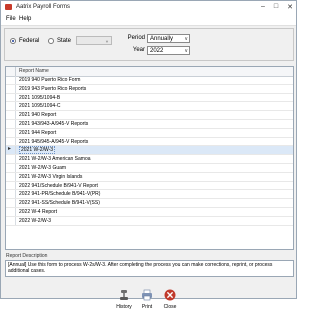  Describe the element at coordinates (34, 71) in the screenshot. I see `column-header-report-name: Report Name` at that location.